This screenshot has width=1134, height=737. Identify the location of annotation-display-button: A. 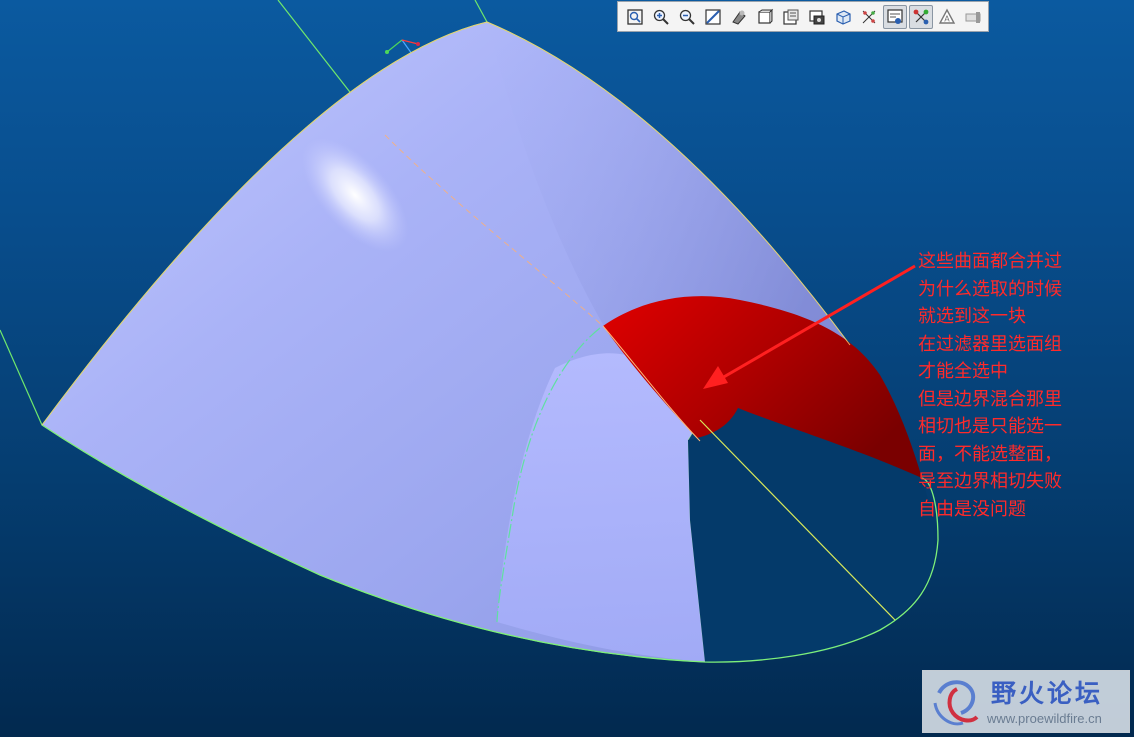
(947, 17).